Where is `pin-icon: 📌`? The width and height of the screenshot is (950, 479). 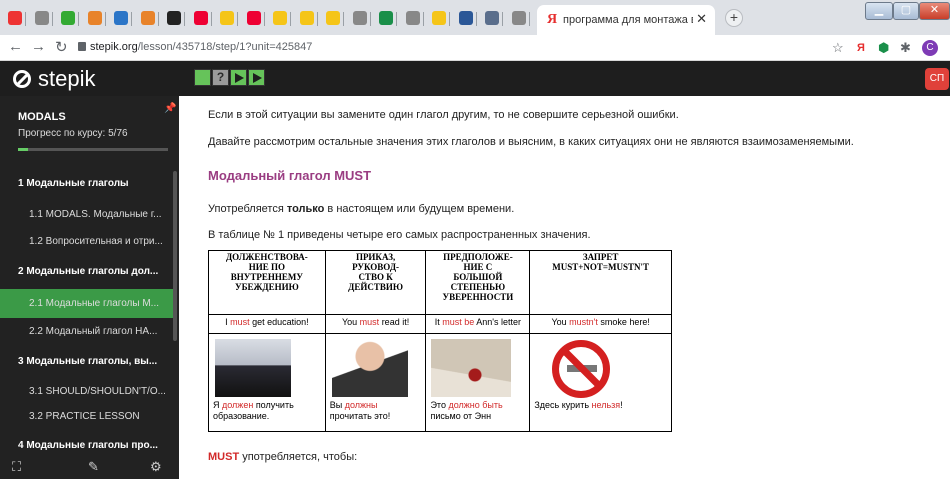
pin-icon: 📌 is located at coordinates (170, 108).